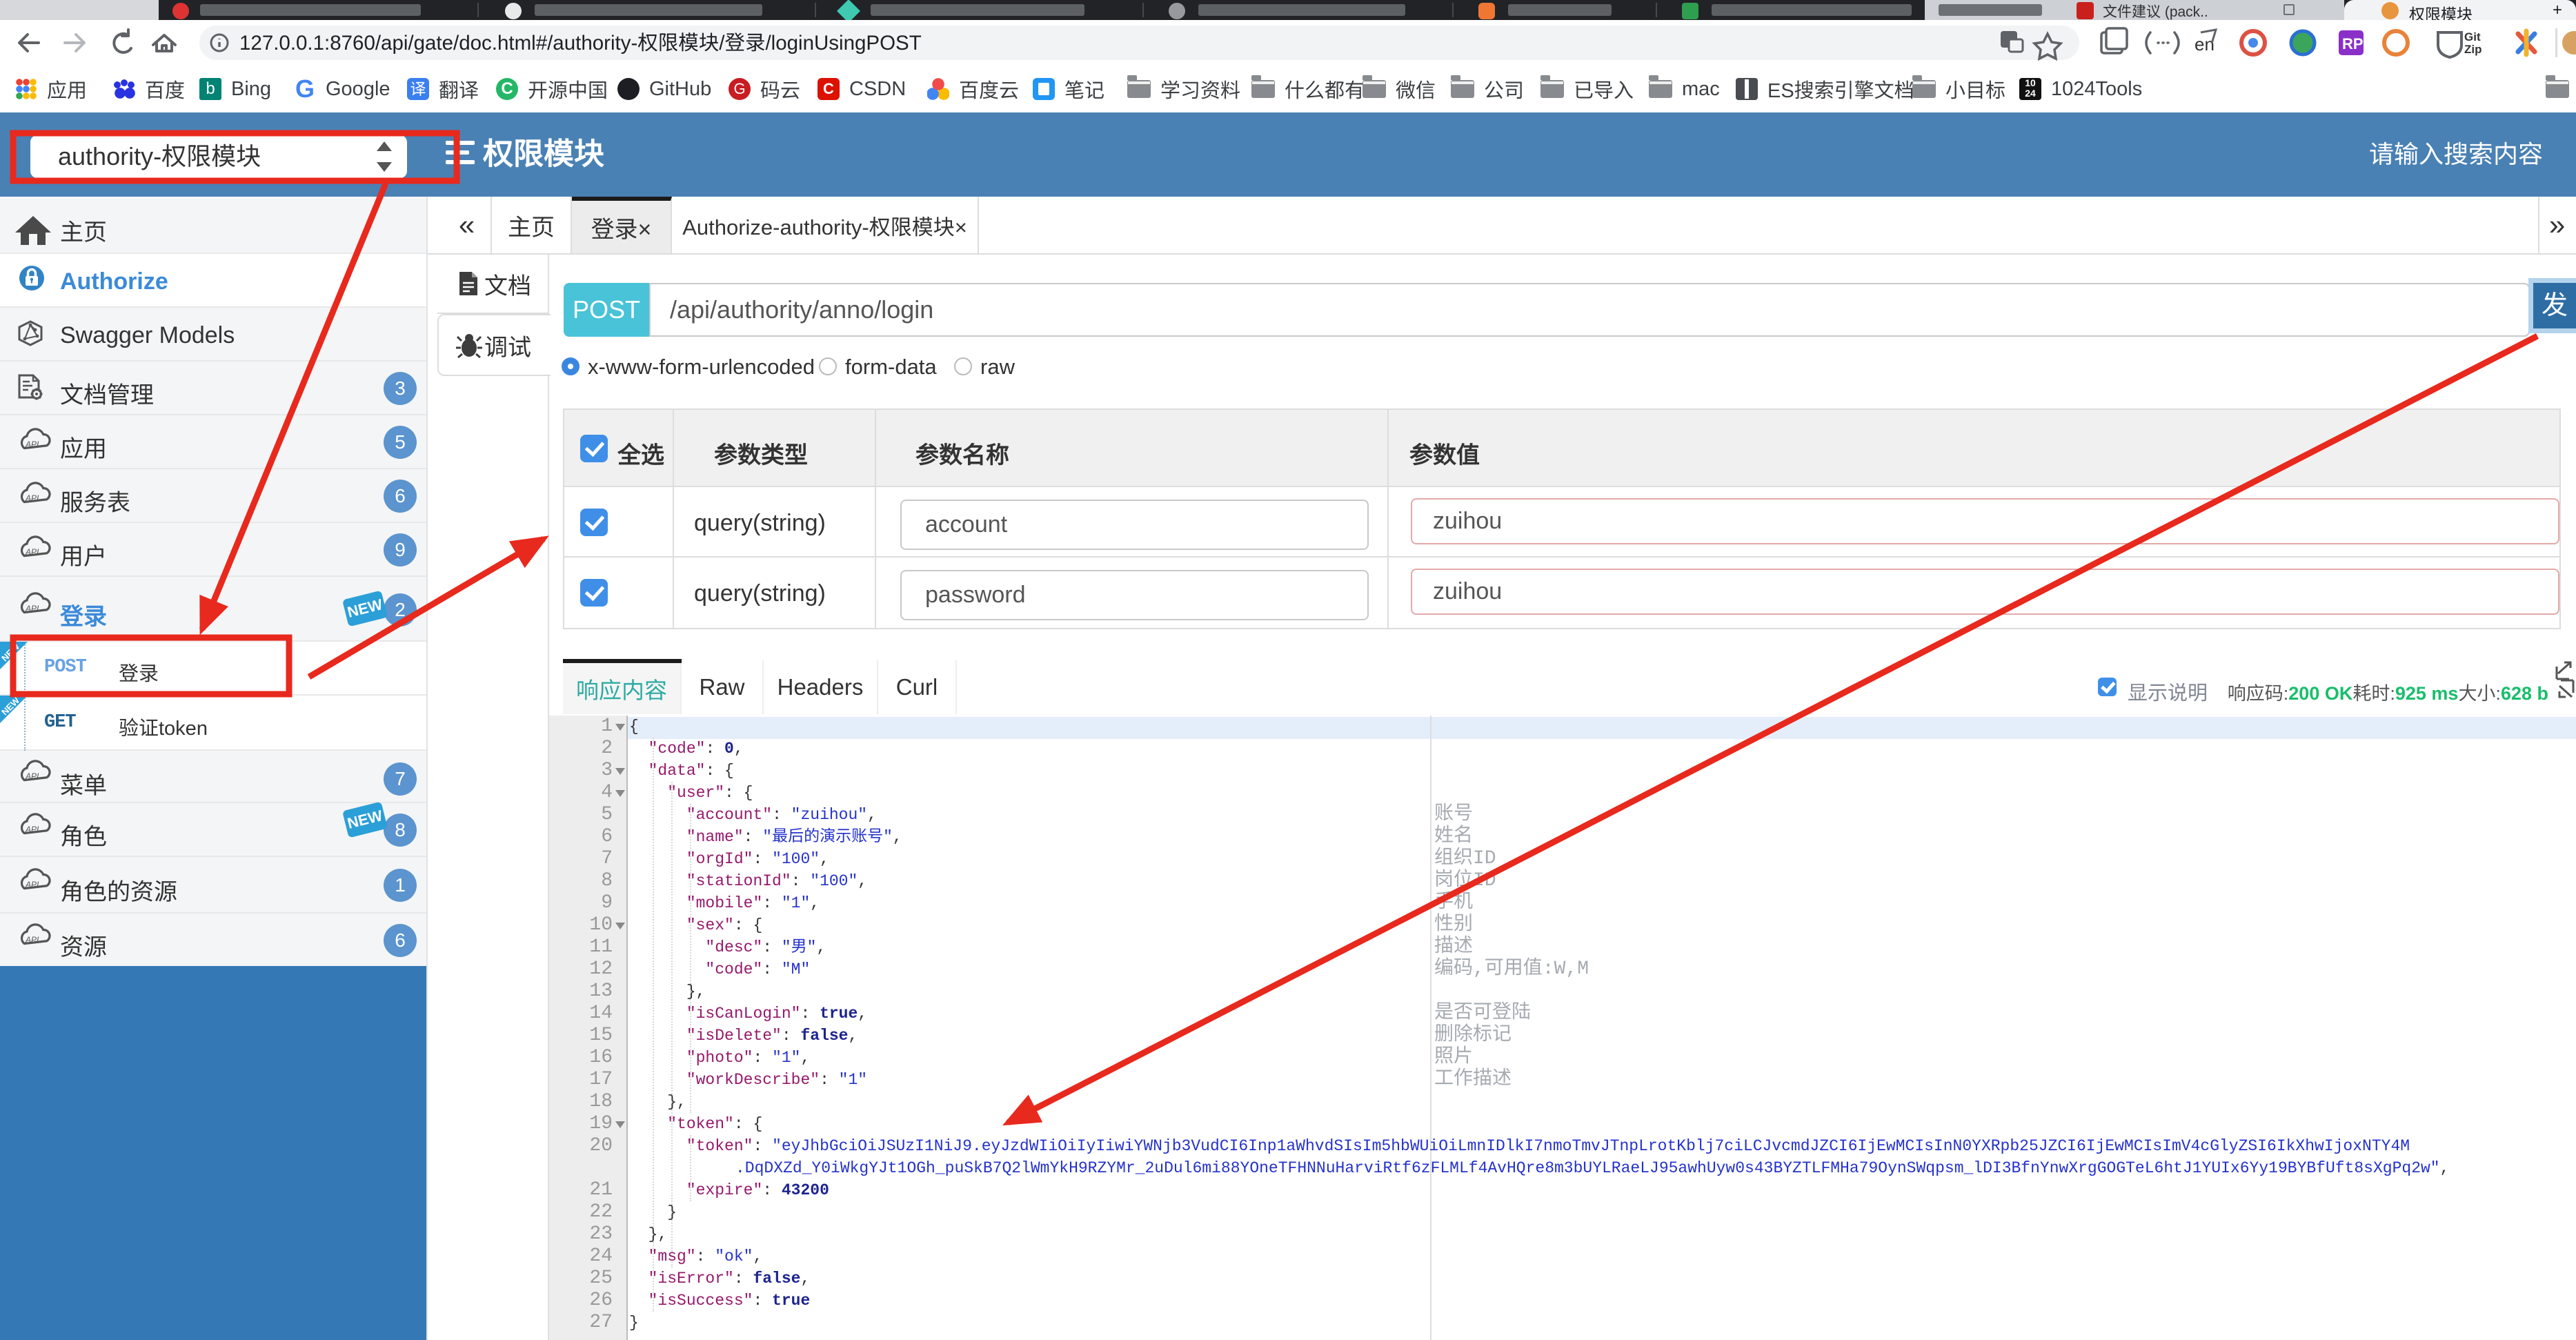  What do you see at coordinates (2472, 36) in the screenshot?
I see `svg-text: Git` at bounding box center [2472, 36].